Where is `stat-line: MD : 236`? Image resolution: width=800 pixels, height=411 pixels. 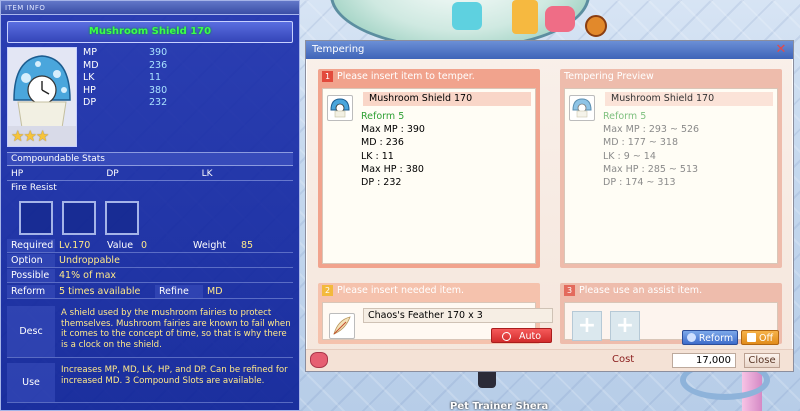 stat-line: MD : 236 is located at coordinates (382, 143).